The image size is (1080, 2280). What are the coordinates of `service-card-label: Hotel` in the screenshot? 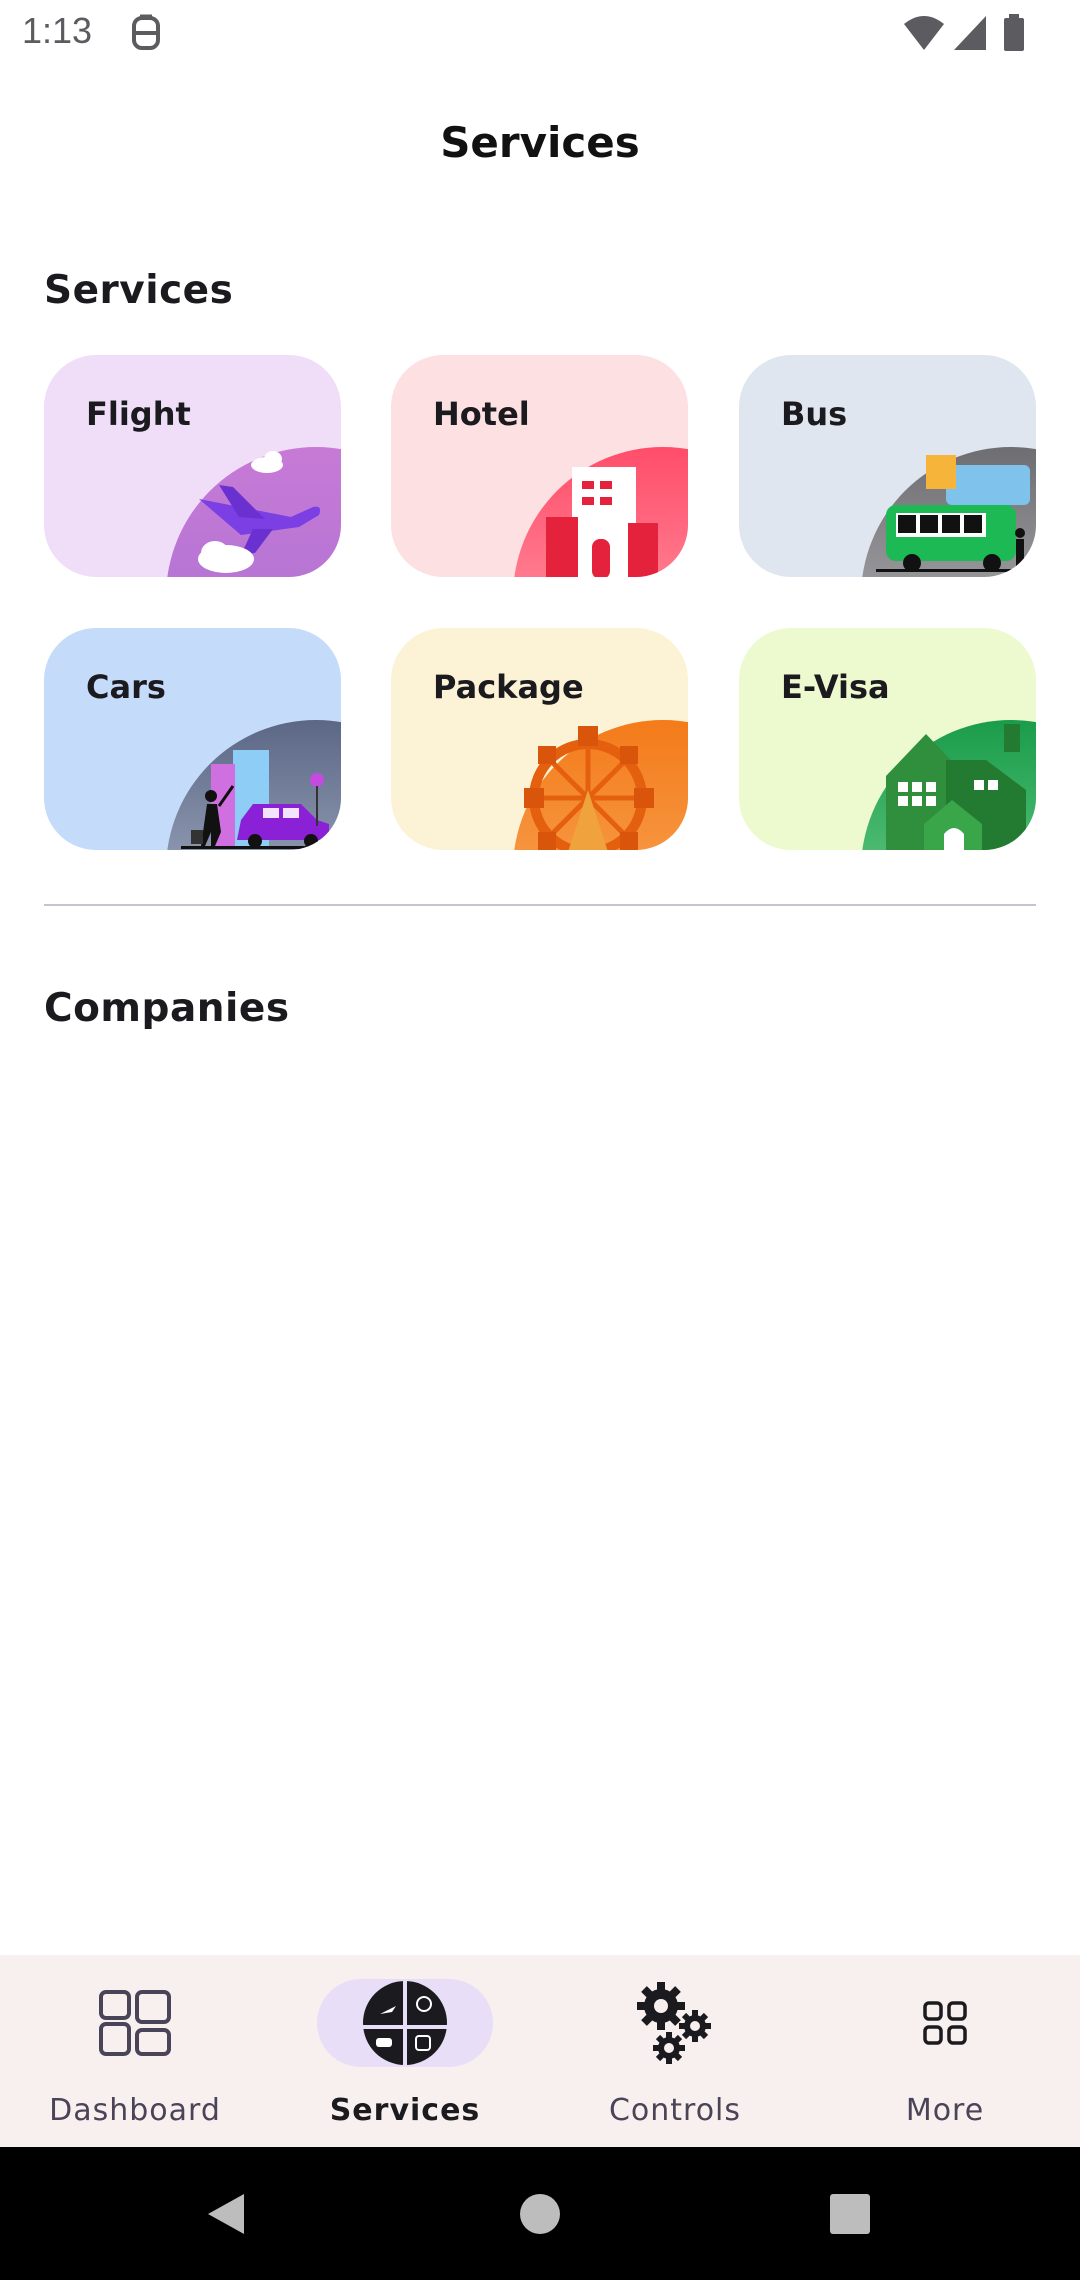 It's located at (481, 414).